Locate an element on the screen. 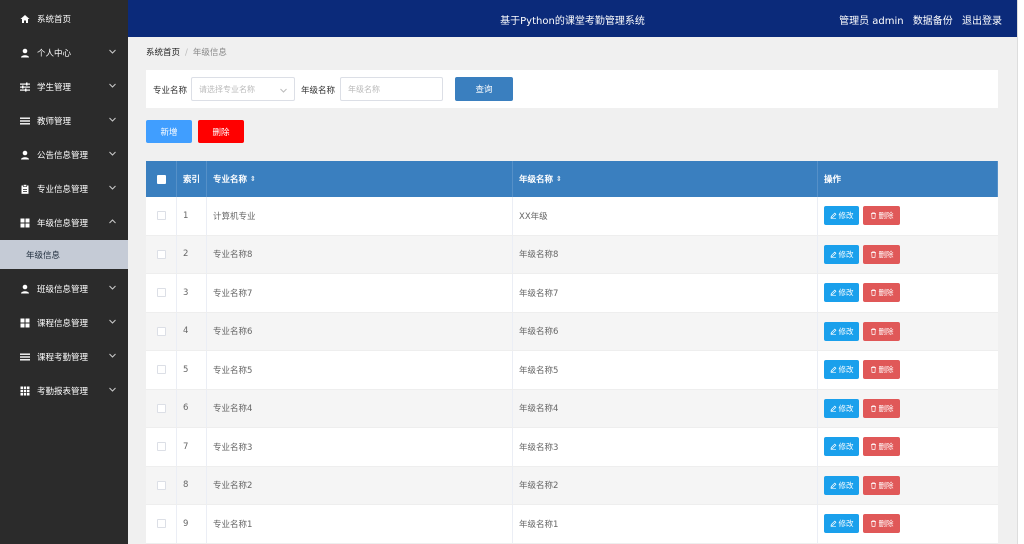 This screenshot has height=544, width=1024. table-row: 6 专业名称4 年级名称4 修改 删除 is located at coordinates (572, 408).